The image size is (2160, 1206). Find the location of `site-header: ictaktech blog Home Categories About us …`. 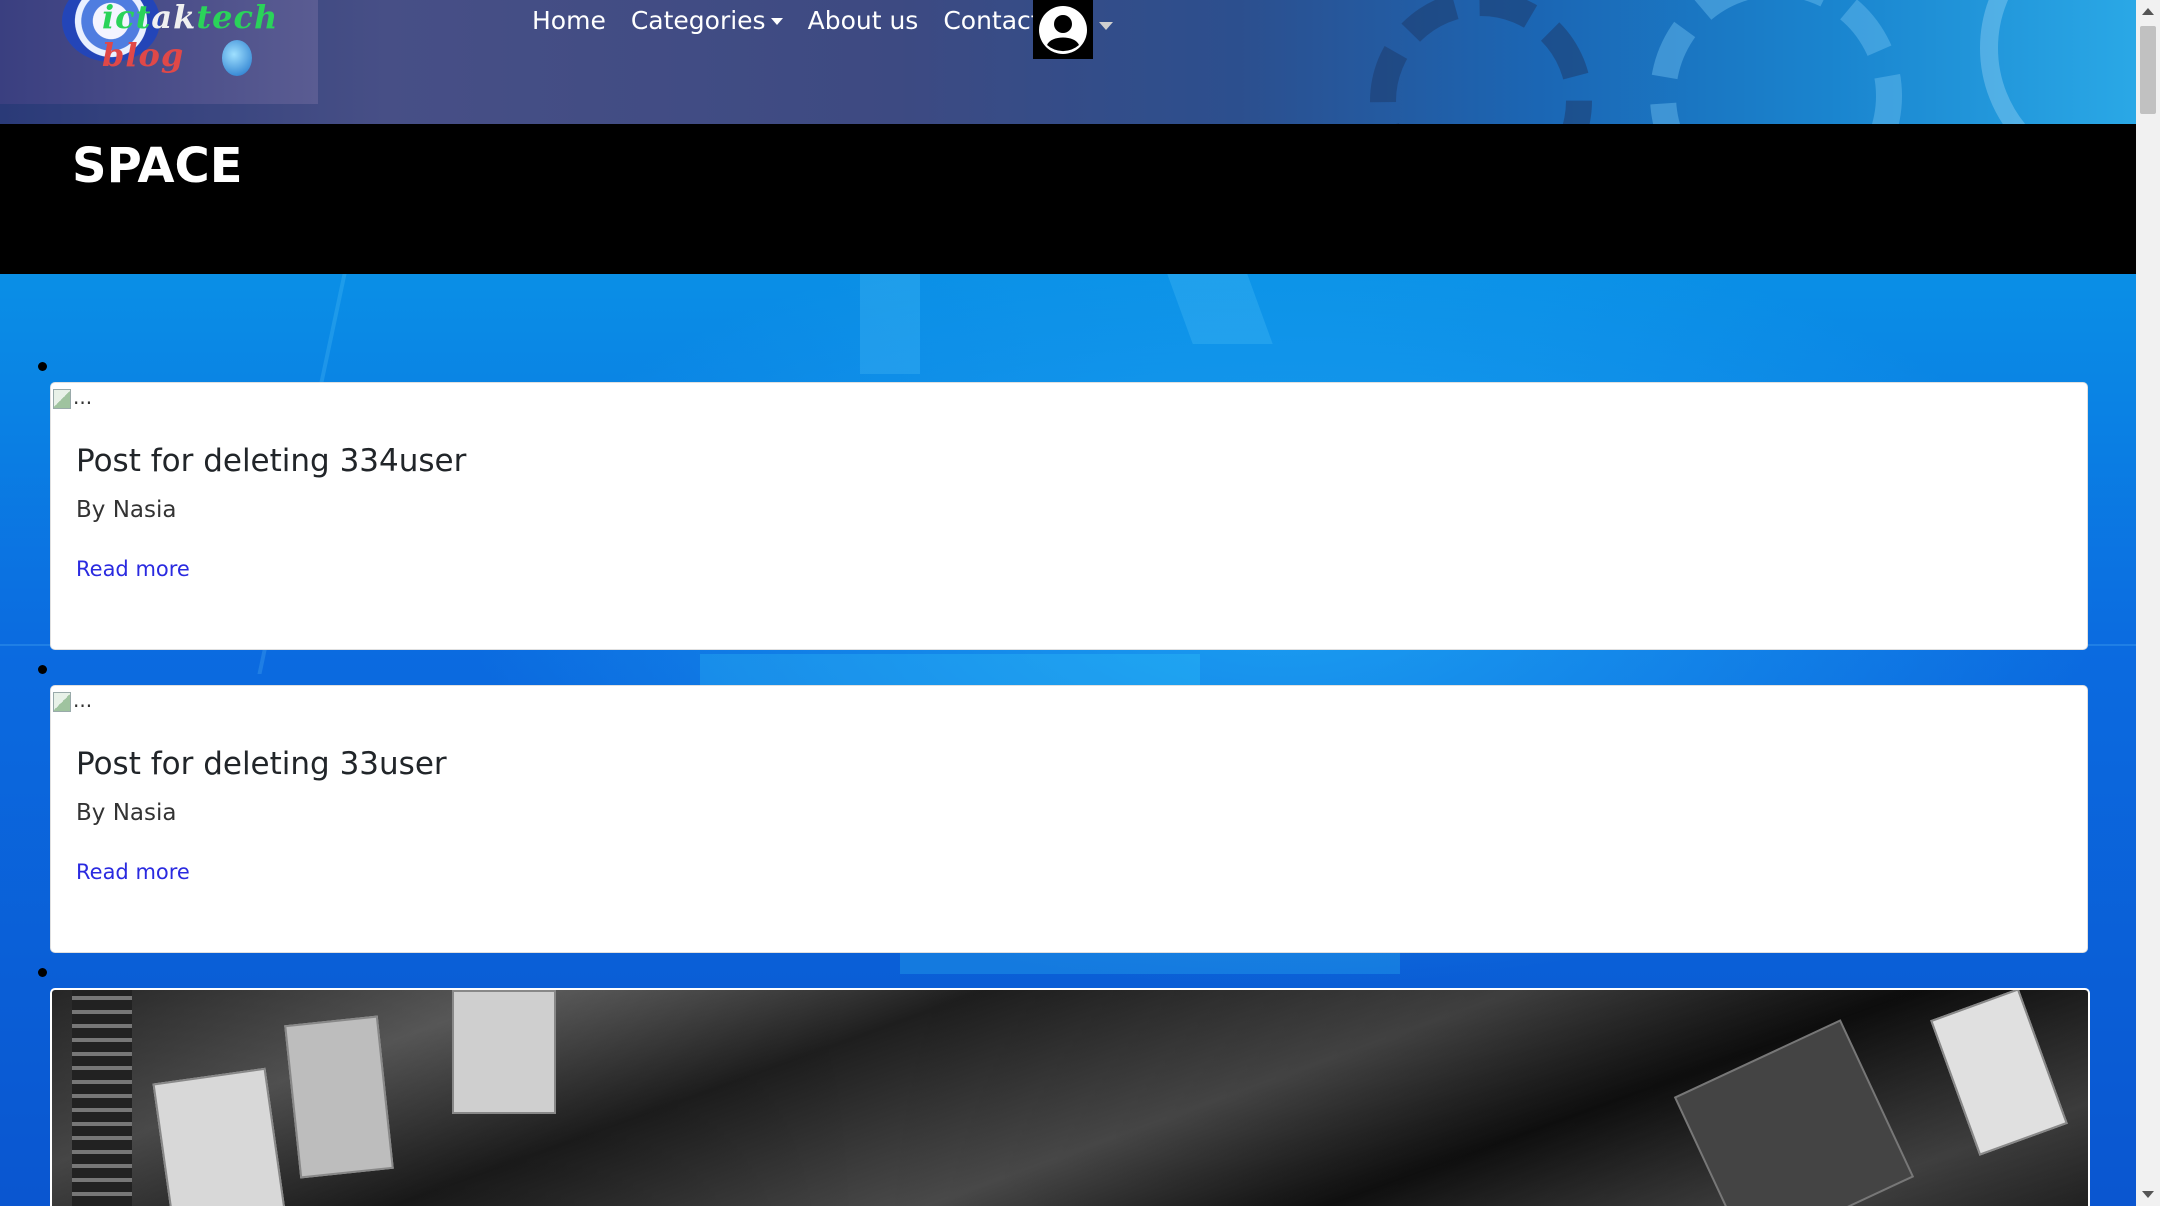

site-header: ictaktech blog Home Categories About us … is located at coordinates (1068, 62).